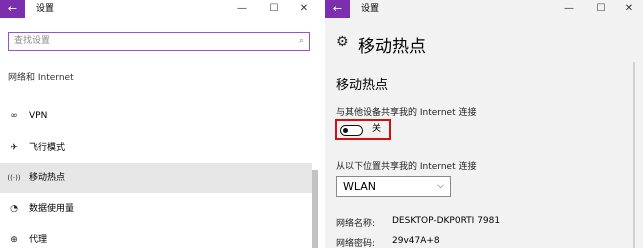 The width and height of the screenshot is (643, 248). What do you see at coordinates (159, 41) in the screenshot?
I see `search-input: 查找设置 ⌕` at bounding box center [159, 41].